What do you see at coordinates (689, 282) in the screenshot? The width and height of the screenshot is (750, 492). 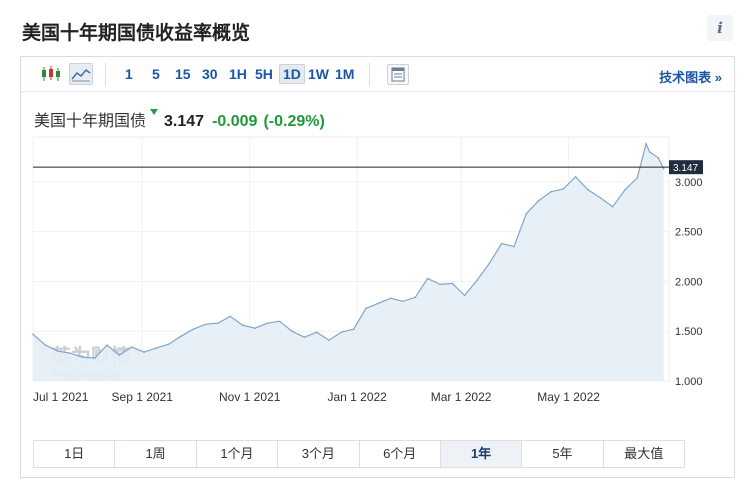 I see `y-tick-label: 2.000` at bounding box center [689, 282].